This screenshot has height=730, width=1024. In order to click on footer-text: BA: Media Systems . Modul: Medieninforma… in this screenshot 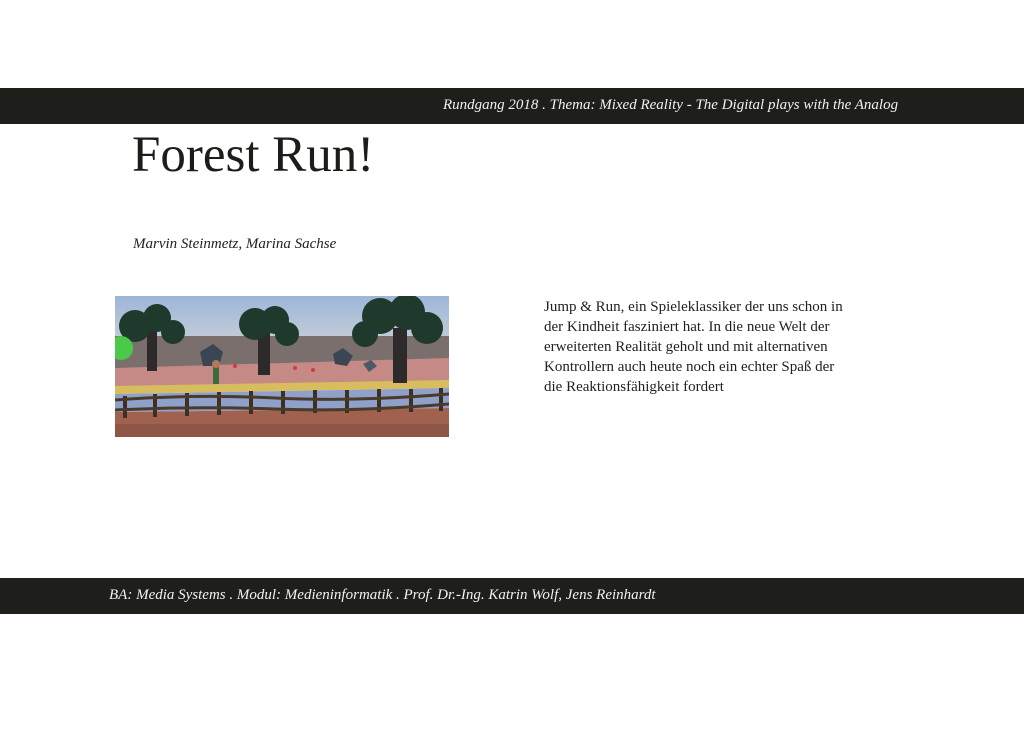, I will do `click(382, 595)`.